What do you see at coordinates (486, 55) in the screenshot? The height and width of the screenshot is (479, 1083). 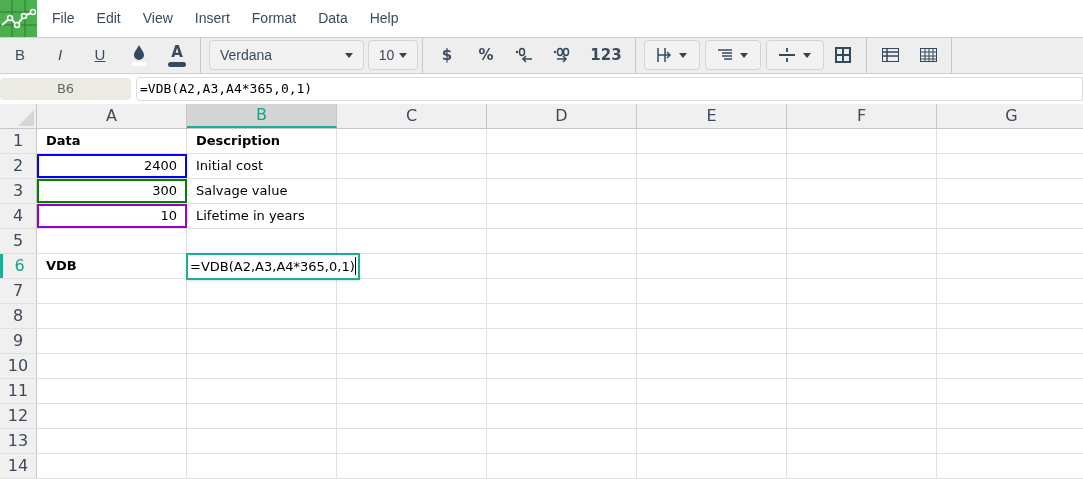 I see `percent-button: %` at bounding box center [486, 55].